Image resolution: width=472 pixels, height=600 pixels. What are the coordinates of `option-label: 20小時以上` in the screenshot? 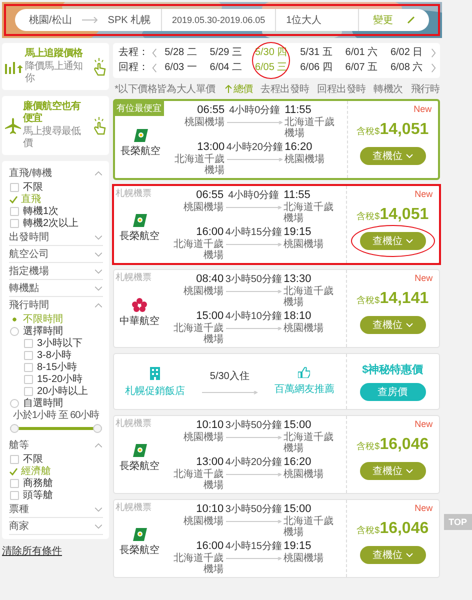 It's located at (62, 391).